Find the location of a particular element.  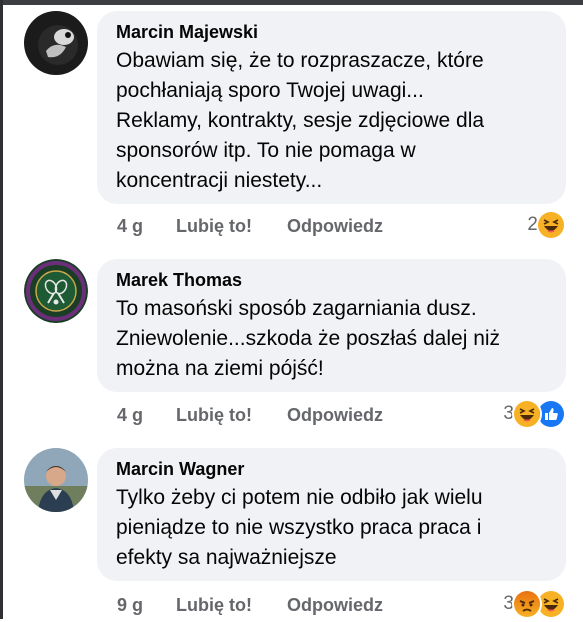

avatar-marcin-majewski is located at coordinates (56, 43).